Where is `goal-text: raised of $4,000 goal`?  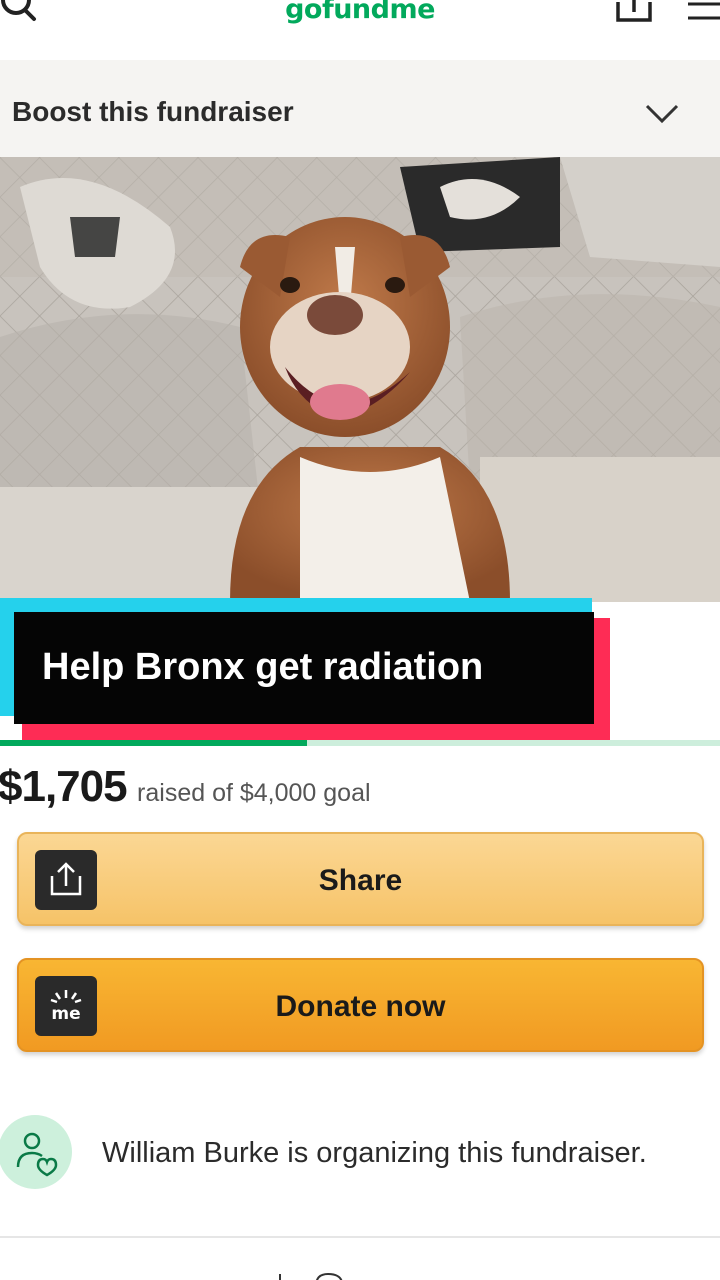
goal-text: raised of $4,000 goal is located at coordinates (254, 793).